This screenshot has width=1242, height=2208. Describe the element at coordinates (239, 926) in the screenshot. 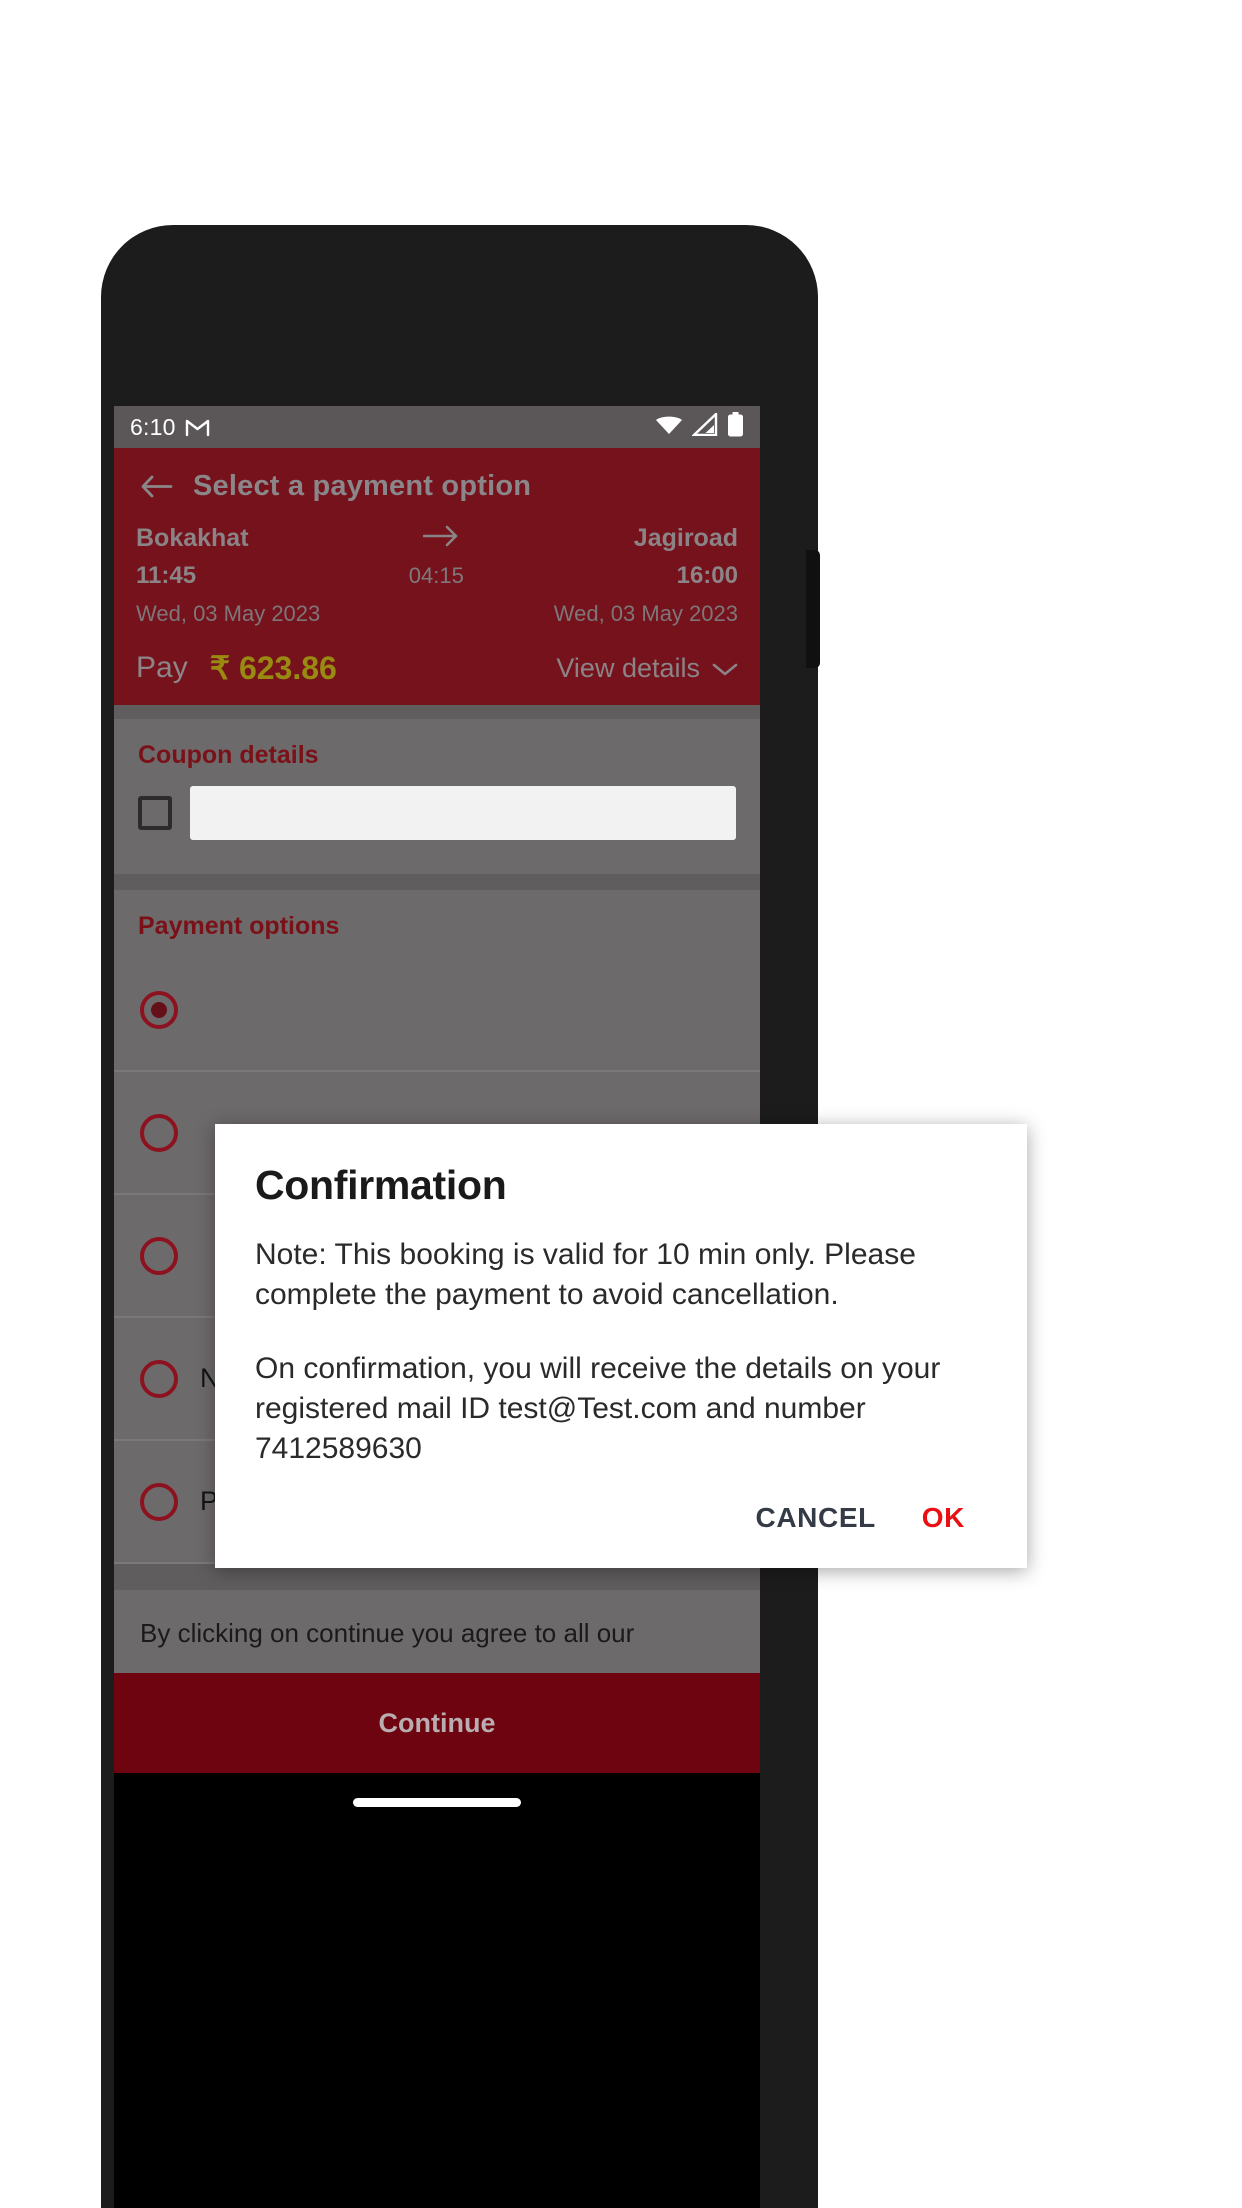

I see `payment-options-title: Payment options` at that location.